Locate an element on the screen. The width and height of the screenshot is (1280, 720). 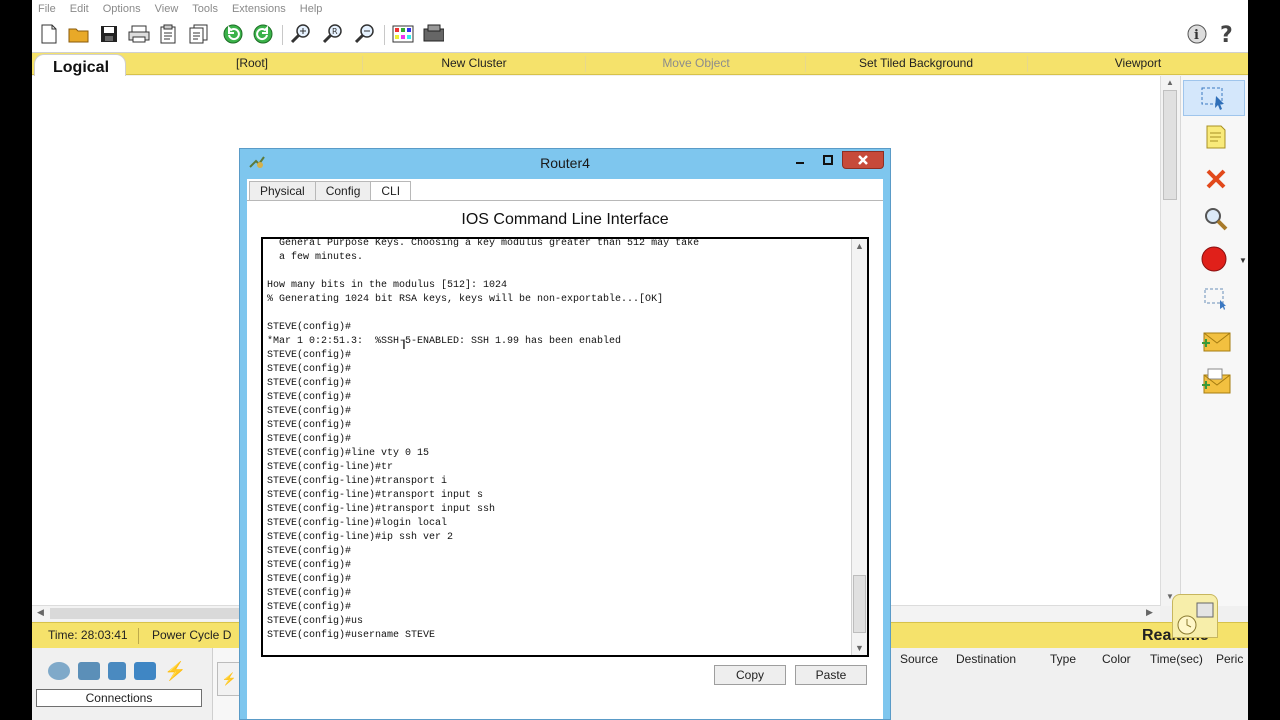
add-simple-pdu-icon is located at coordinates (1216, 341).